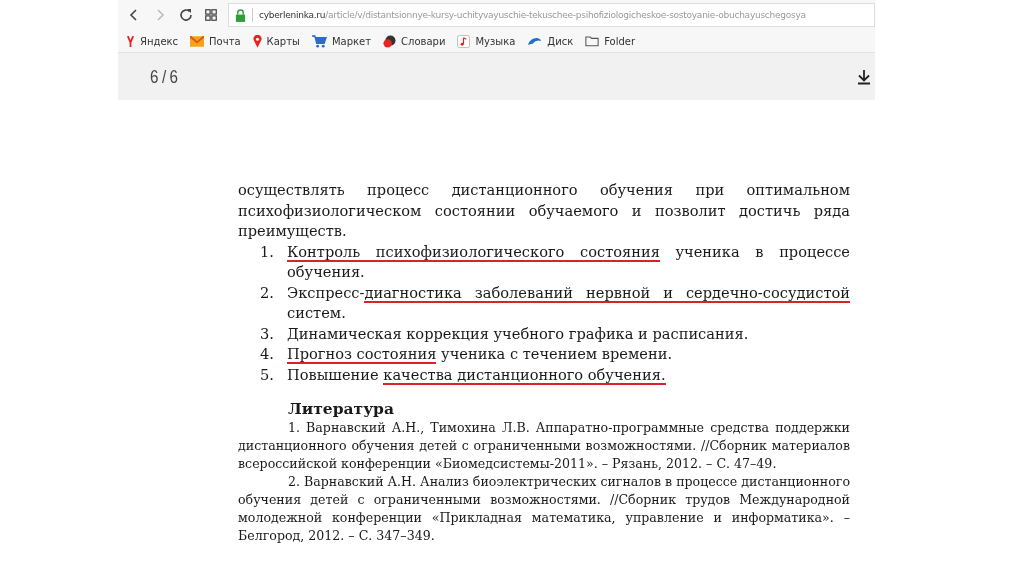  What do you see at coordinates (130, 41) in the screenshot?
I see `yandex-logo-icon` at bounding box center [130, 41].